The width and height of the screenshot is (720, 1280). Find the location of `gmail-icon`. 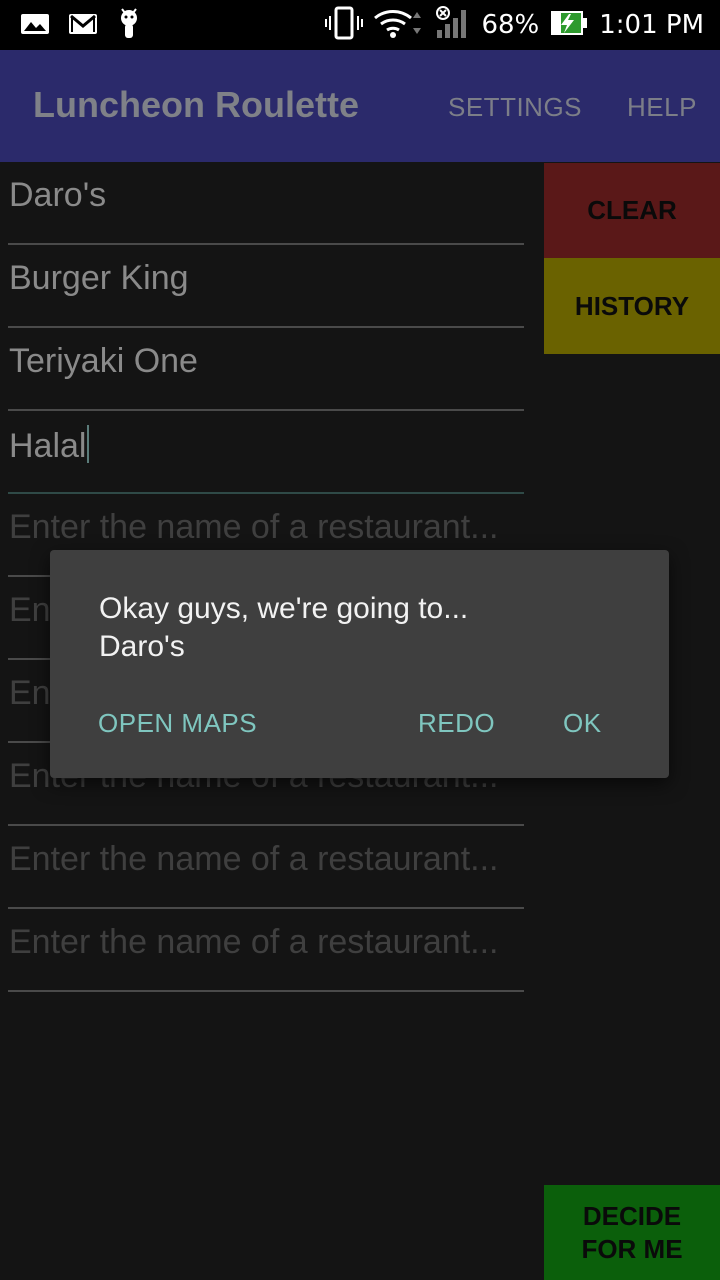

gmail-icon is located at coordinates (83, 26).